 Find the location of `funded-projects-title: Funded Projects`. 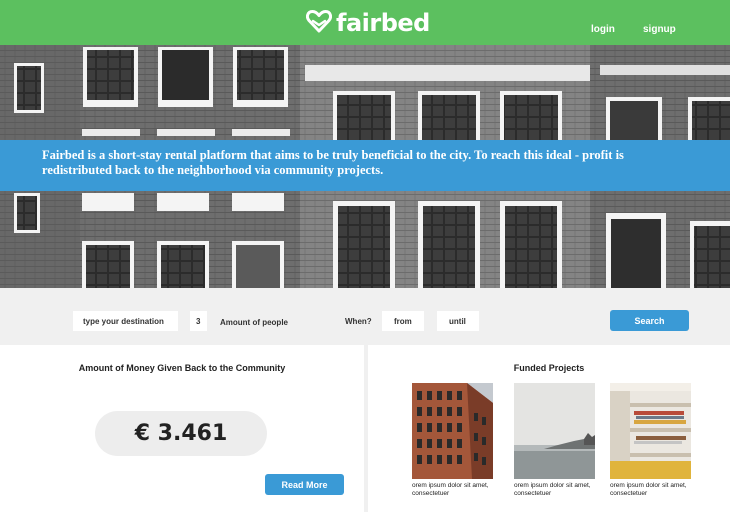

funded-projects-title: Funded Projects is located at coordinates (549, 368).